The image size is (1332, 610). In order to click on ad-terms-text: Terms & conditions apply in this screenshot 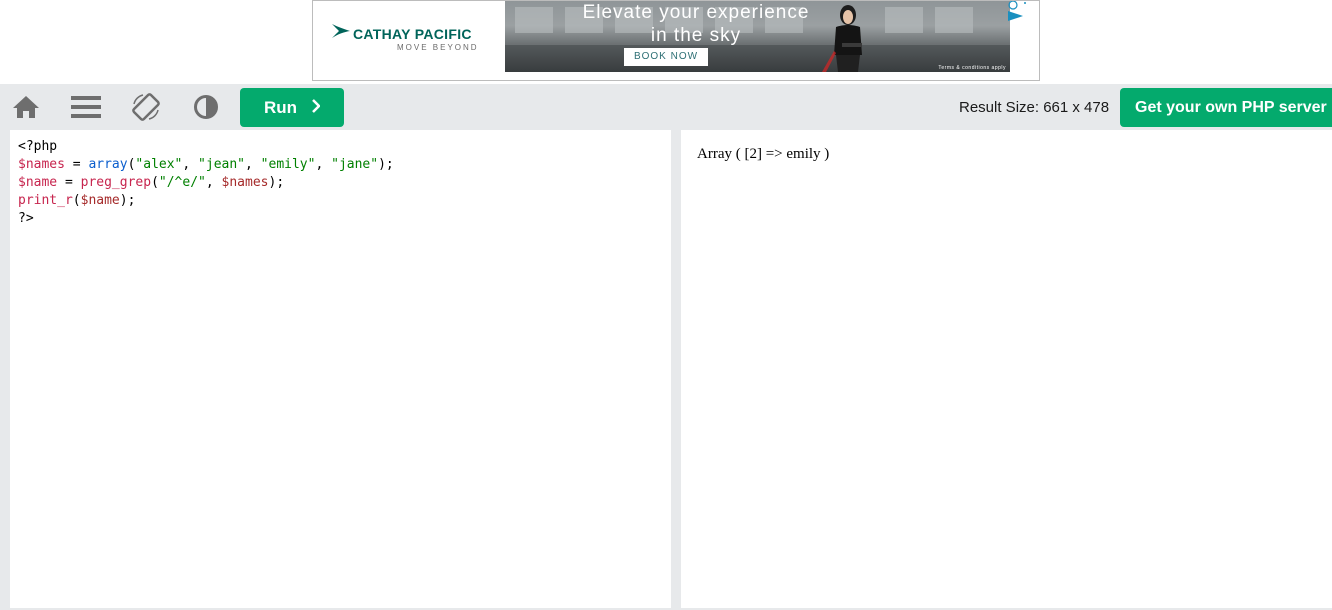, I will do `click(972, 68)`.